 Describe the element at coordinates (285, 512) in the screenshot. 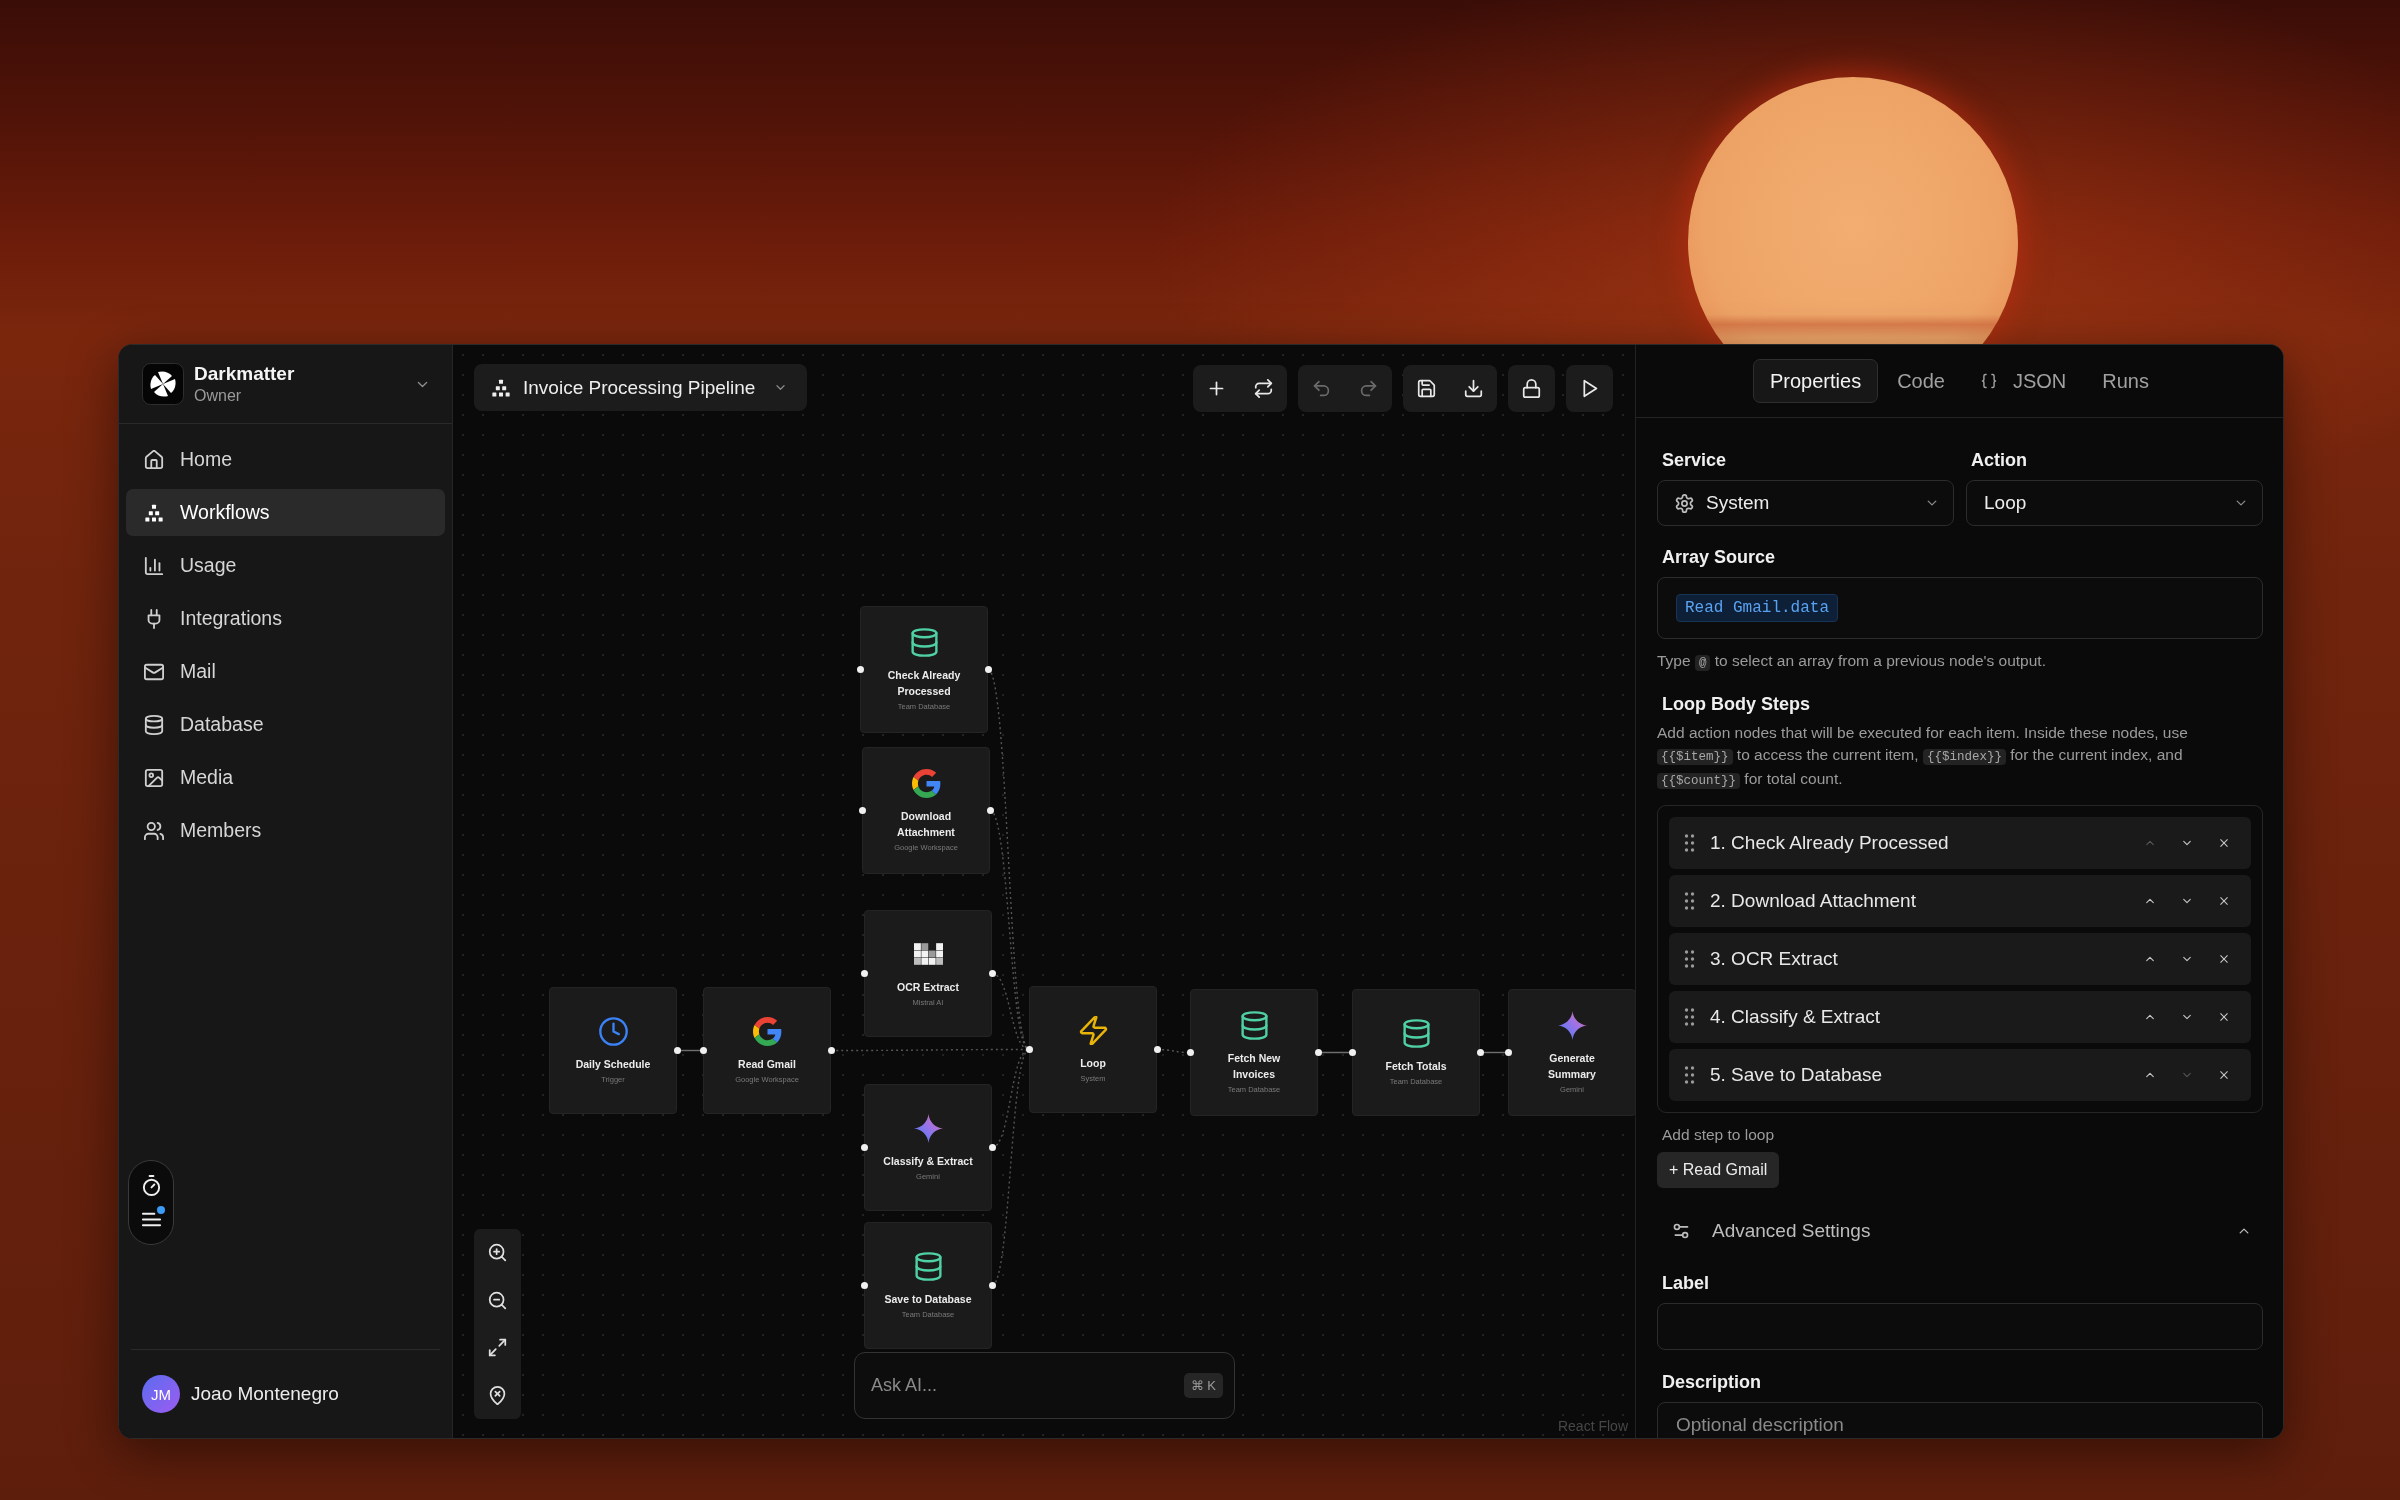

I see `nav-item: Workflows` at that location.